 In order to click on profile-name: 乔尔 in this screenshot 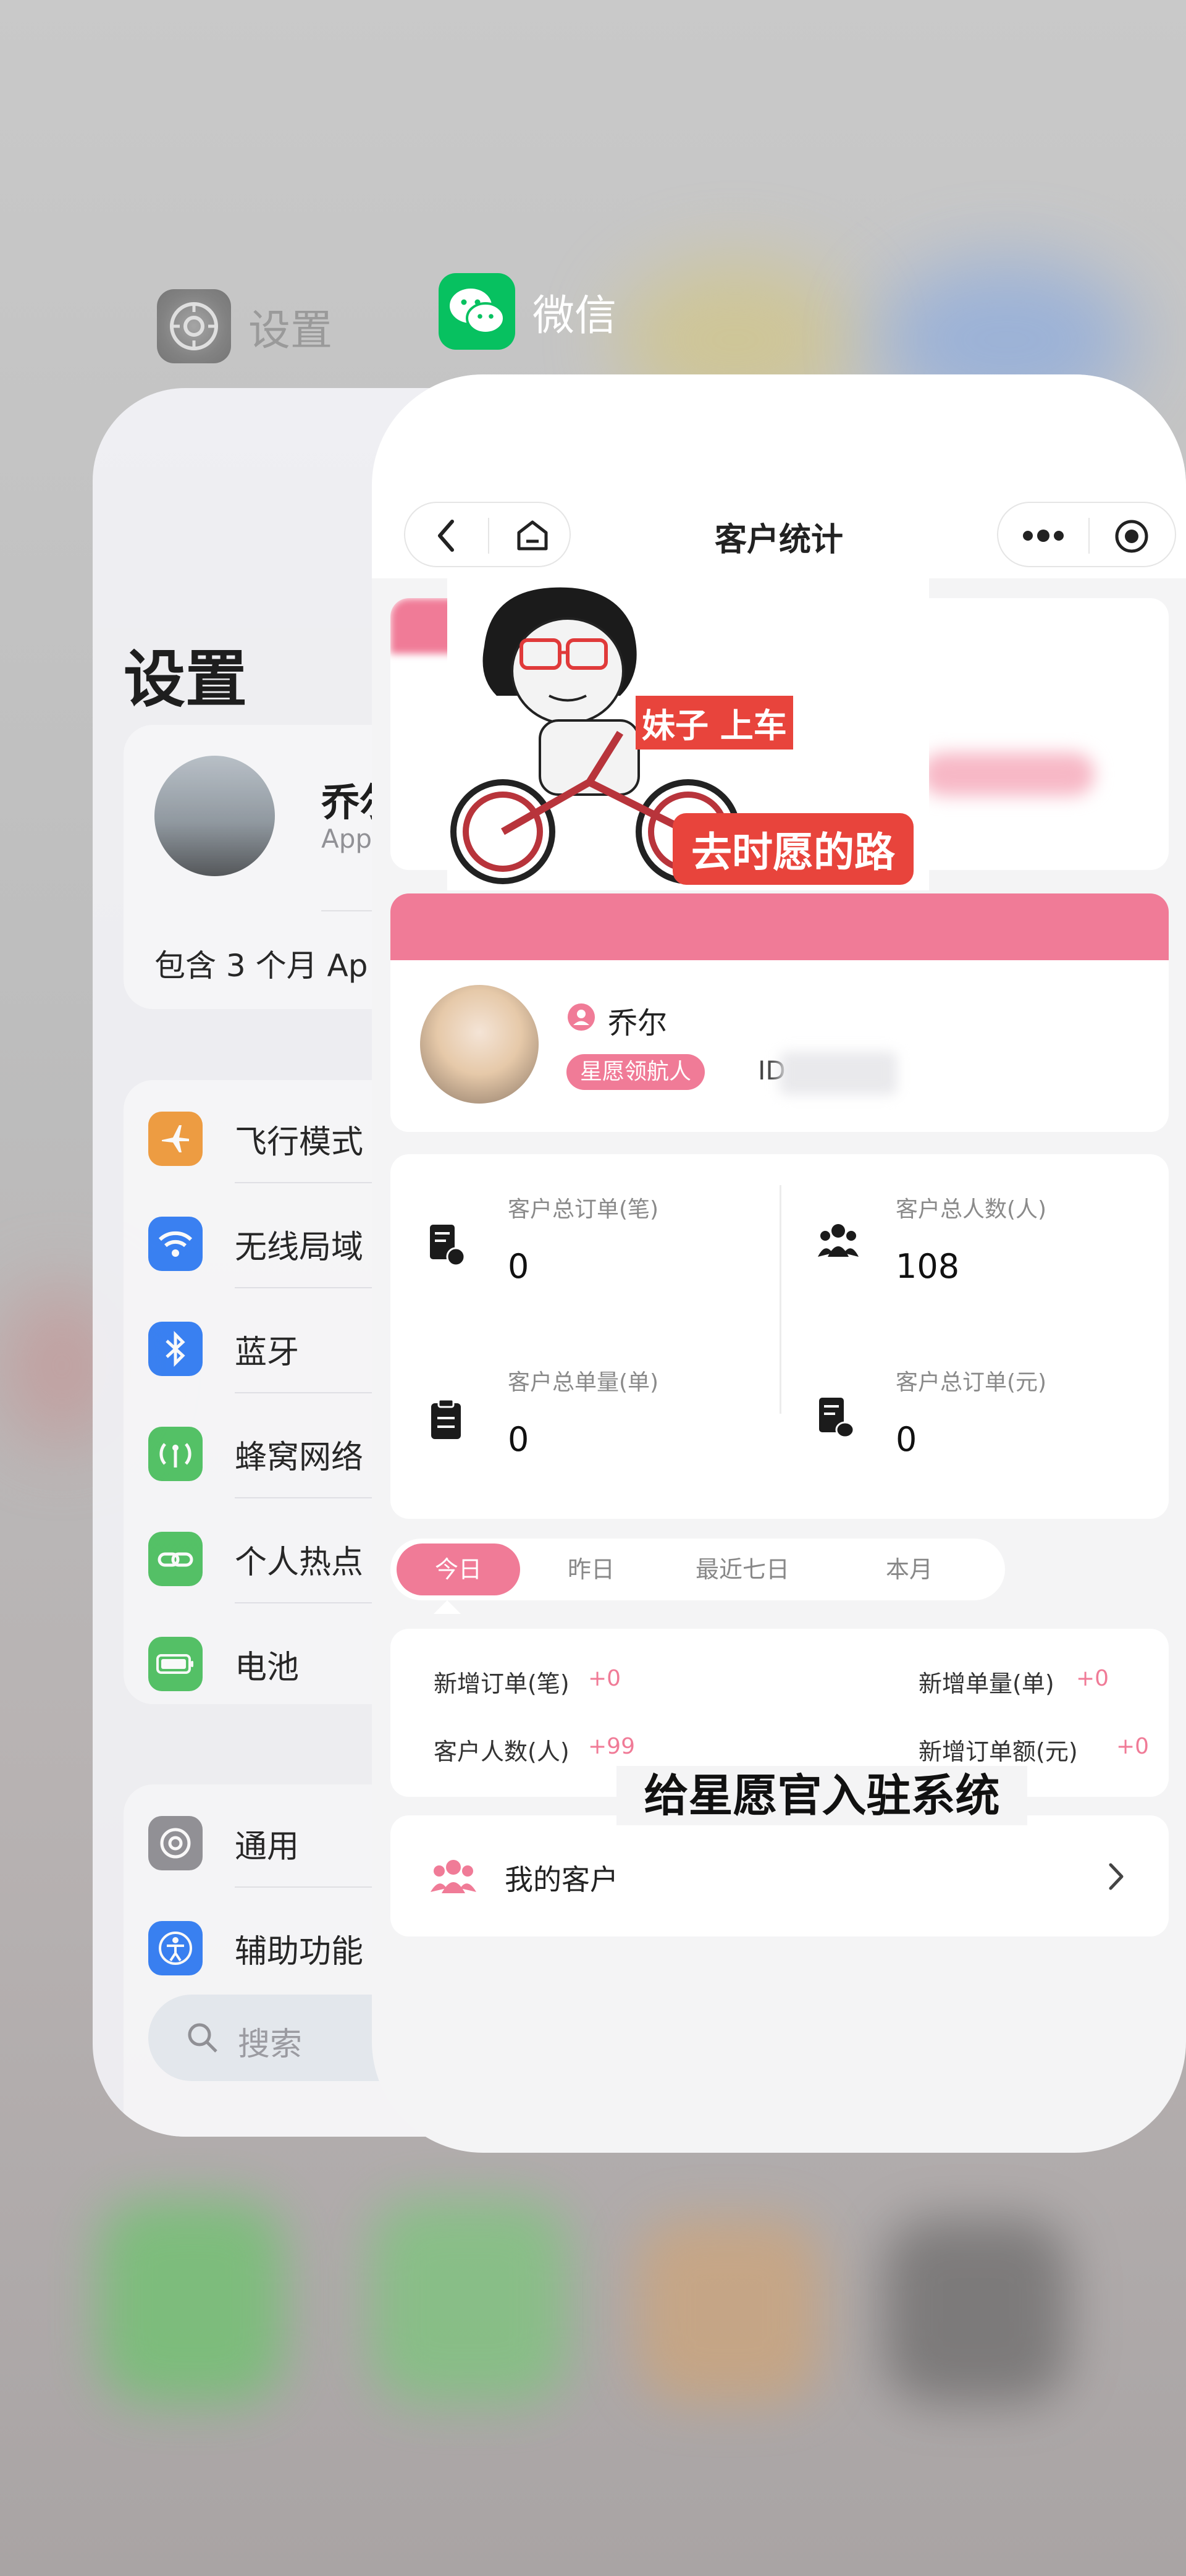, I will do `click(638, 1023)`.